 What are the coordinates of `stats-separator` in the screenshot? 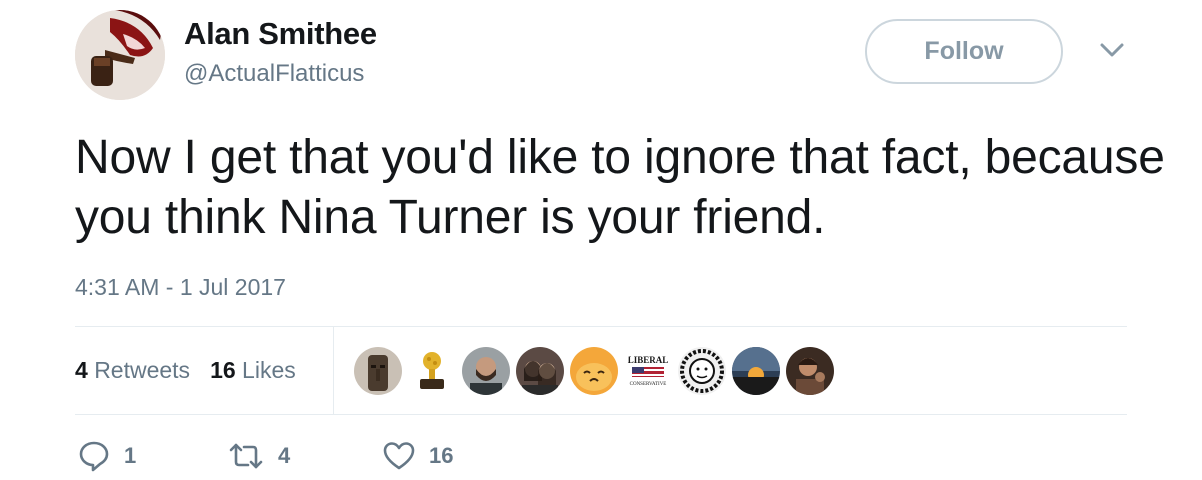 It's located at (333, 370).